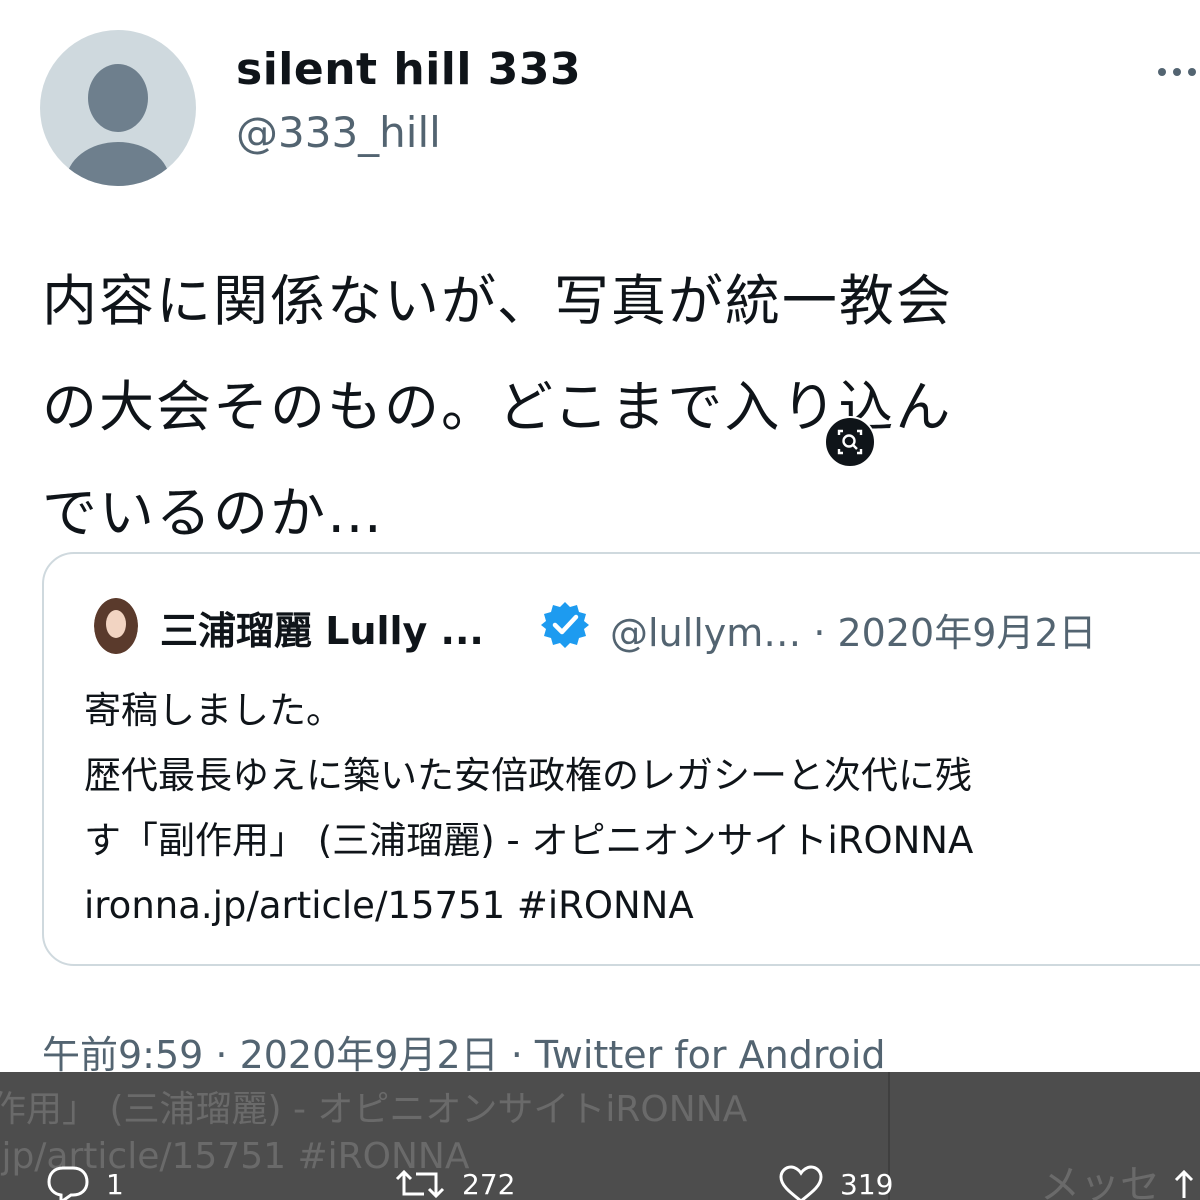  I want to click on avatar, so click(118, 108).